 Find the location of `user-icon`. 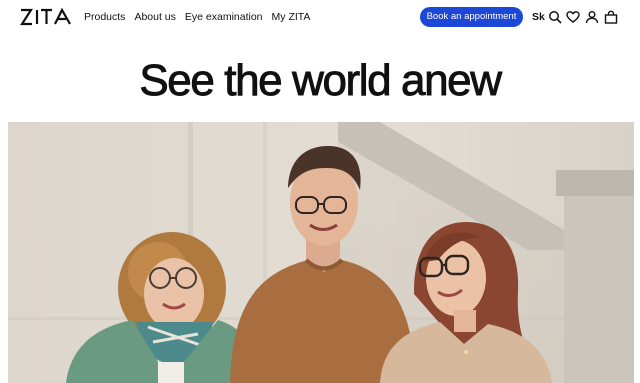

user-icon is located at coordinates (592, 17).